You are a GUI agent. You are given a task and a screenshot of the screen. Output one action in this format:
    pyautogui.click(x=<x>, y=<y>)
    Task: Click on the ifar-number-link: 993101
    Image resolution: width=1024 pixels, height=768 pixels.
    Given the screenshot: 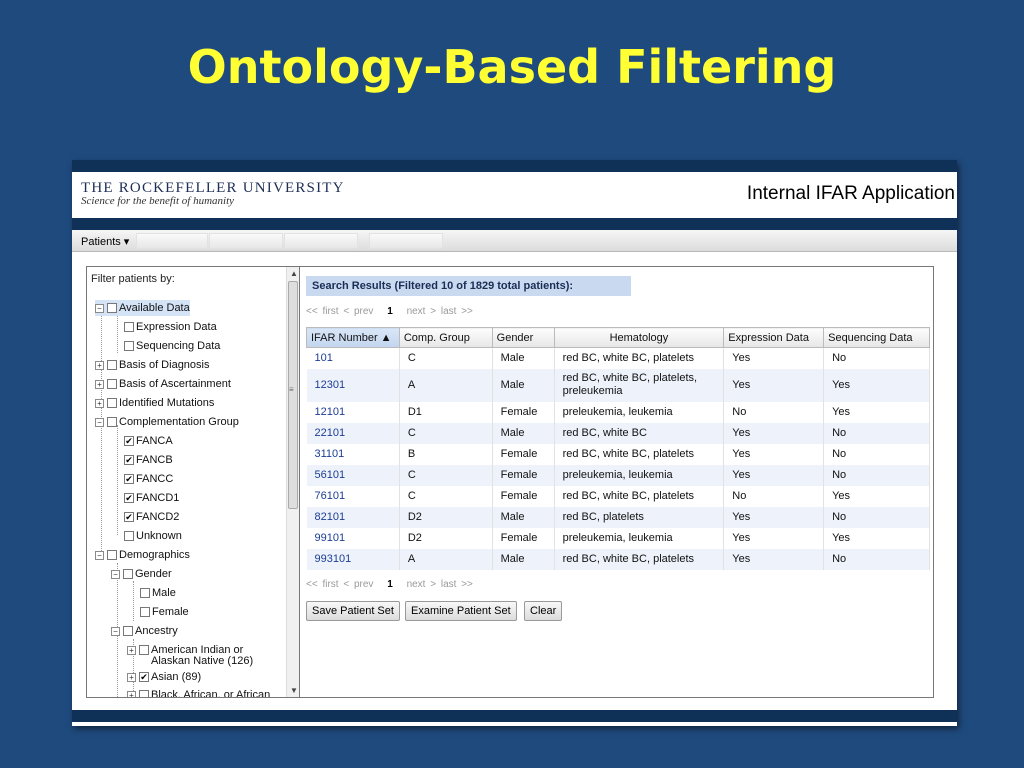 What is the action you would take?
    pyautogui.click(x=353, y=559)
    